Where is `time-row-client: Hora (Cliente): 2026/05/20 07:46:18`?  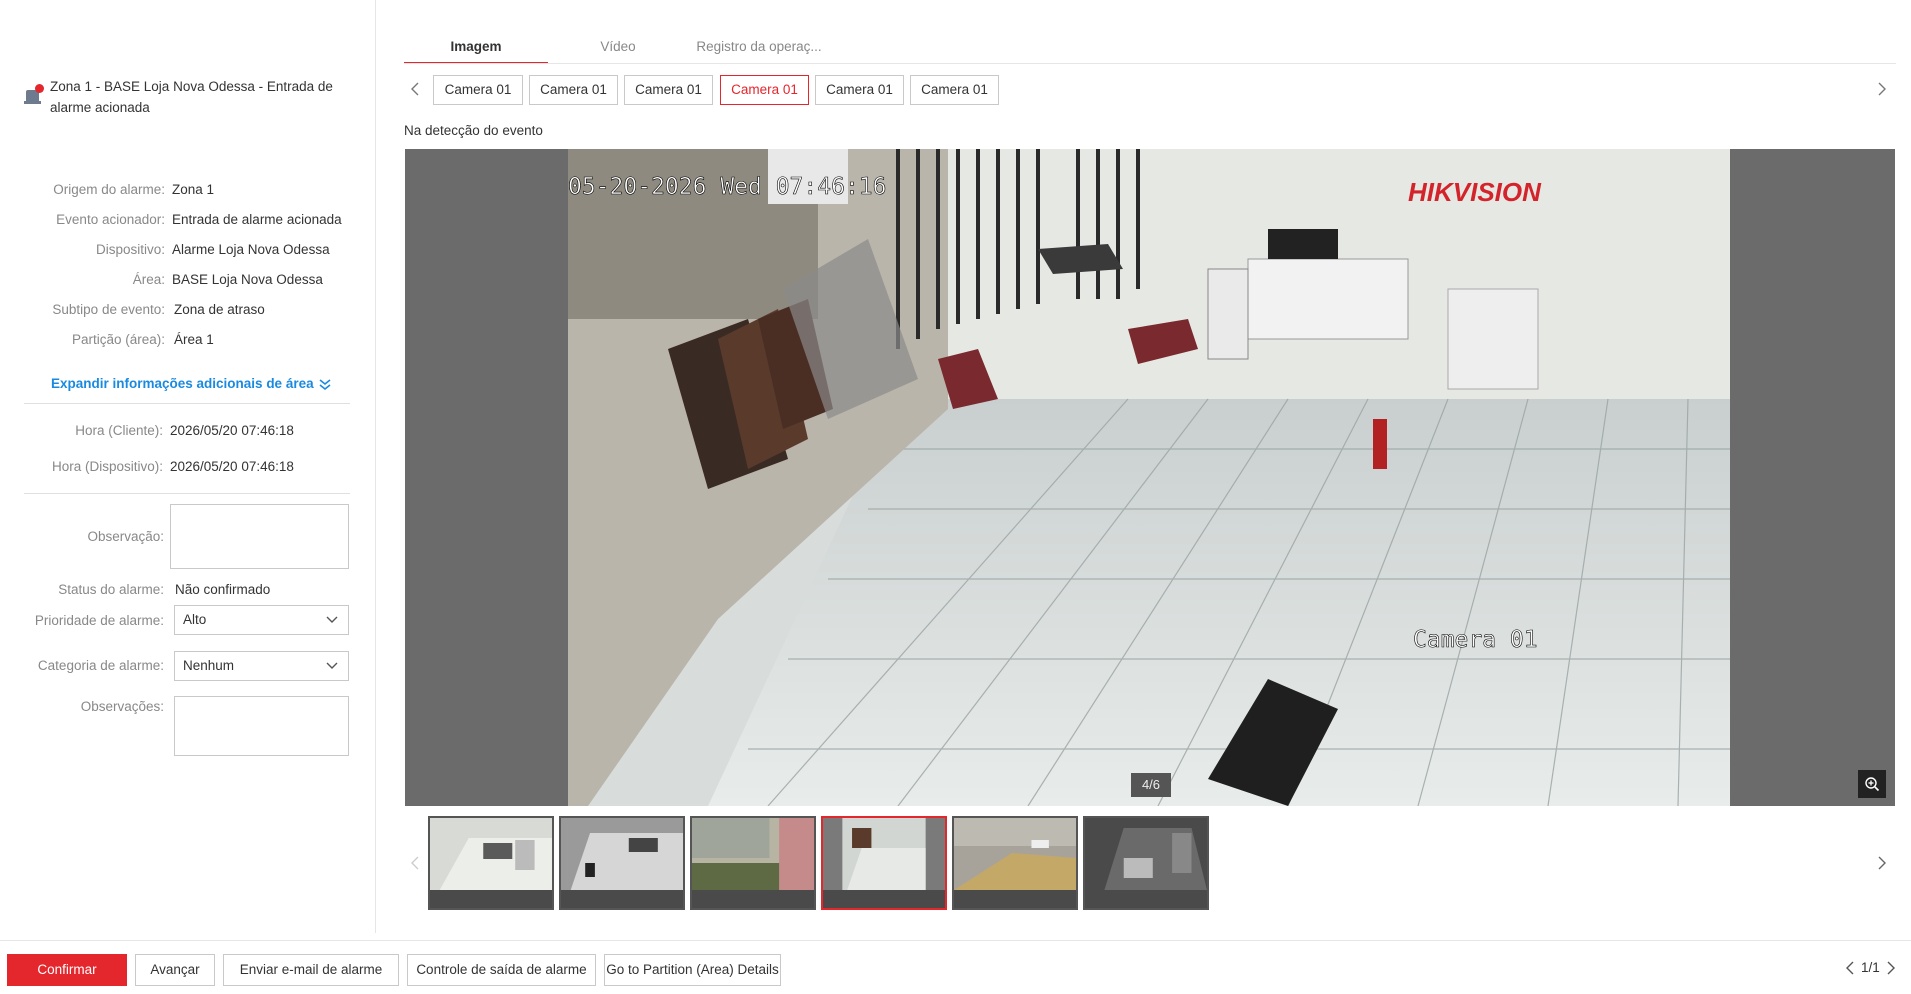 time-row-client: Hora (Cliente): 2026/05/20 07:46:18 is located at coordinates (188, 431).